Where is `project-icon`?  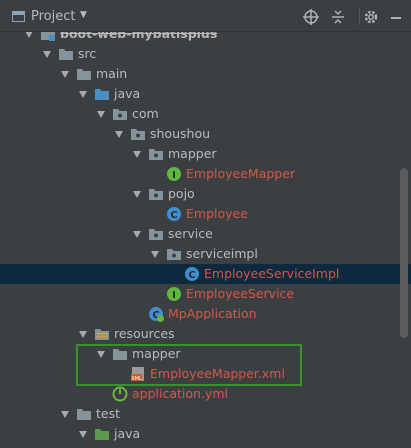 project-icon is located at coordinates (18, 16).